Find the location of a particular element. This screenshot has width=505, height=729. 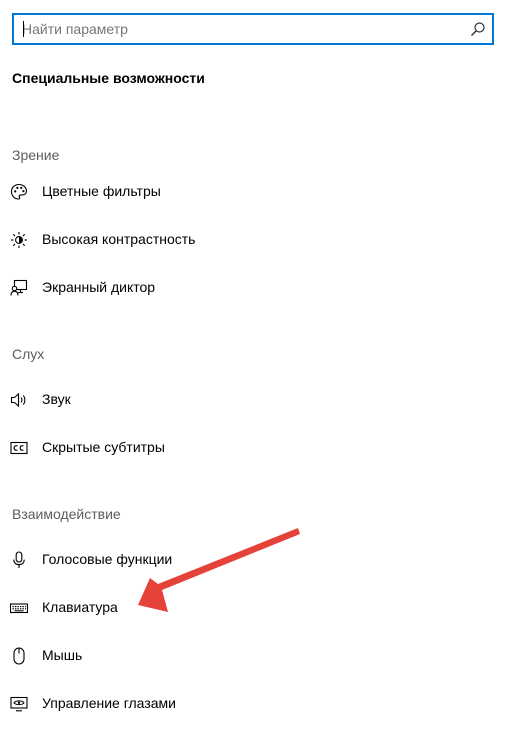

nav-item-label: Мышь is located at coordinates (62, 655).